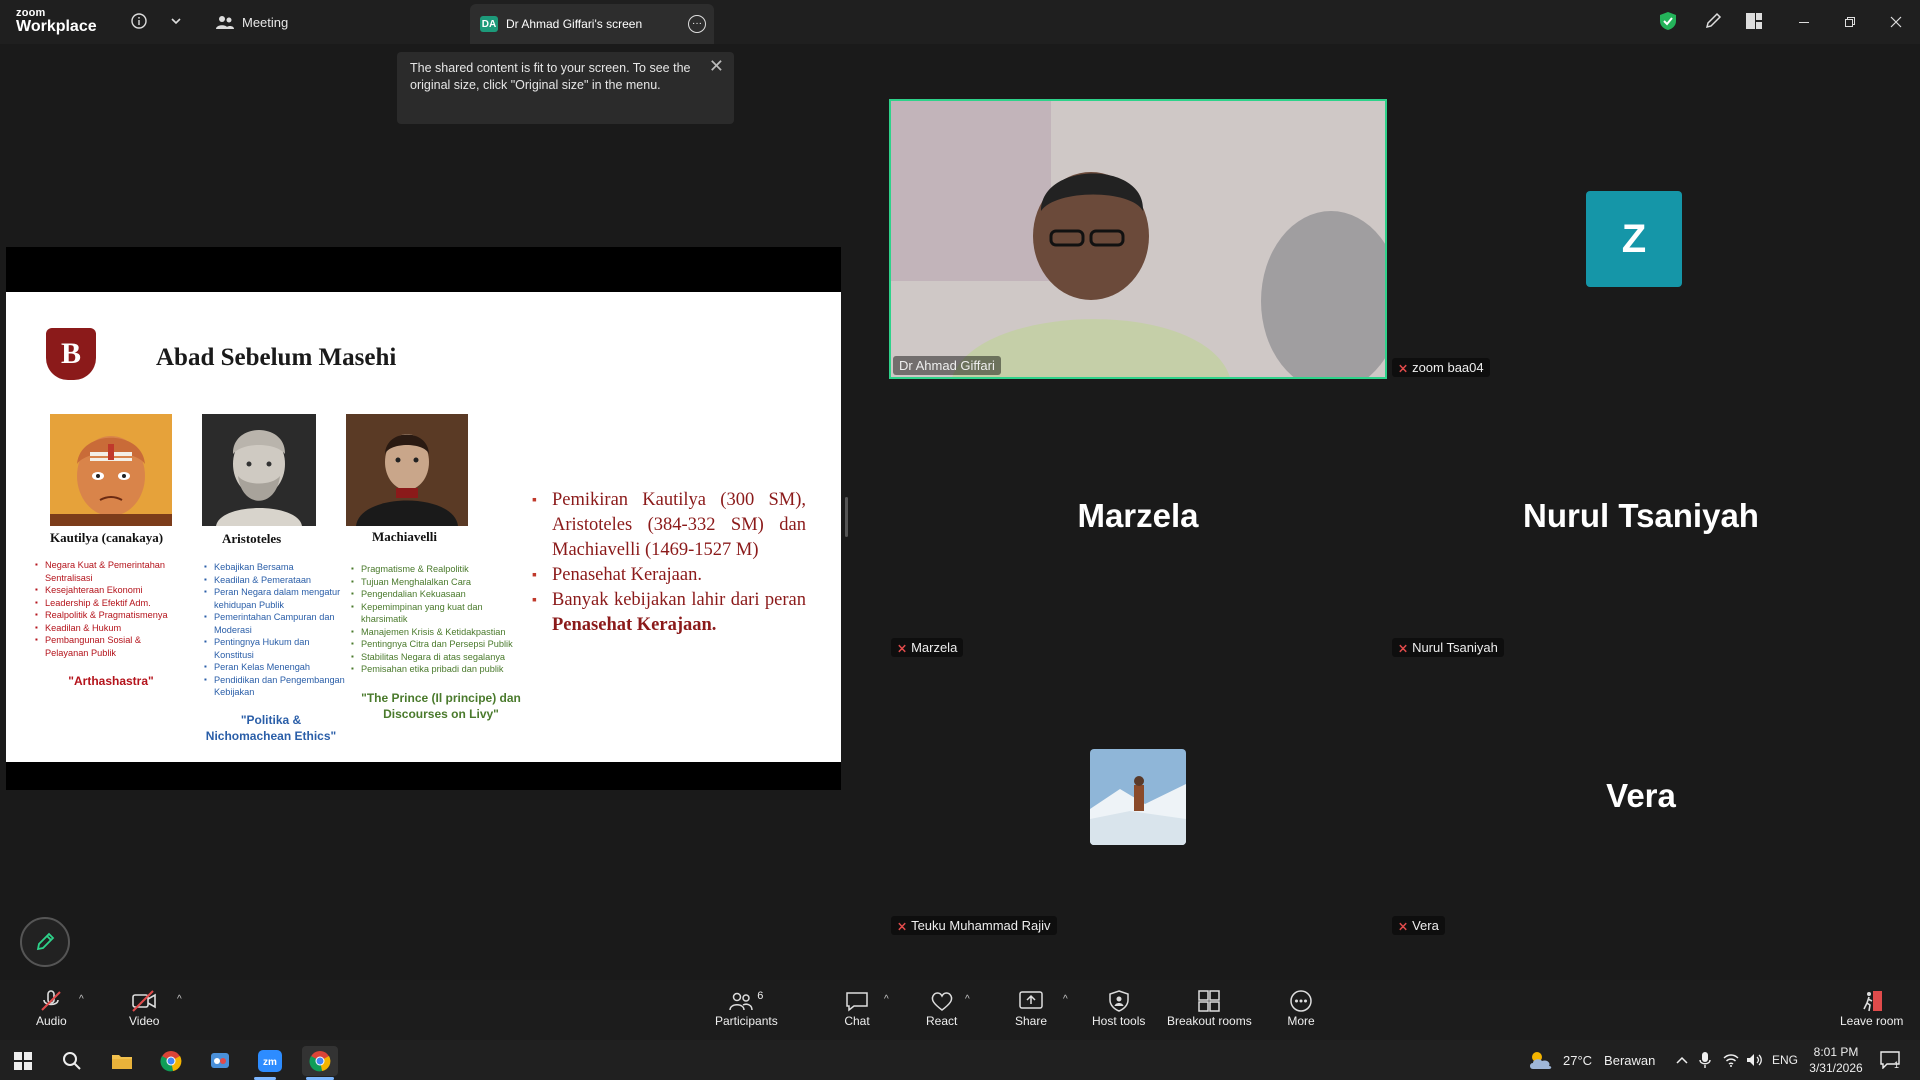  I want to click on nurul-tile: Nurul Tsaniyah ⨯ Nurul Tsaniyah, so click(1641, 520).